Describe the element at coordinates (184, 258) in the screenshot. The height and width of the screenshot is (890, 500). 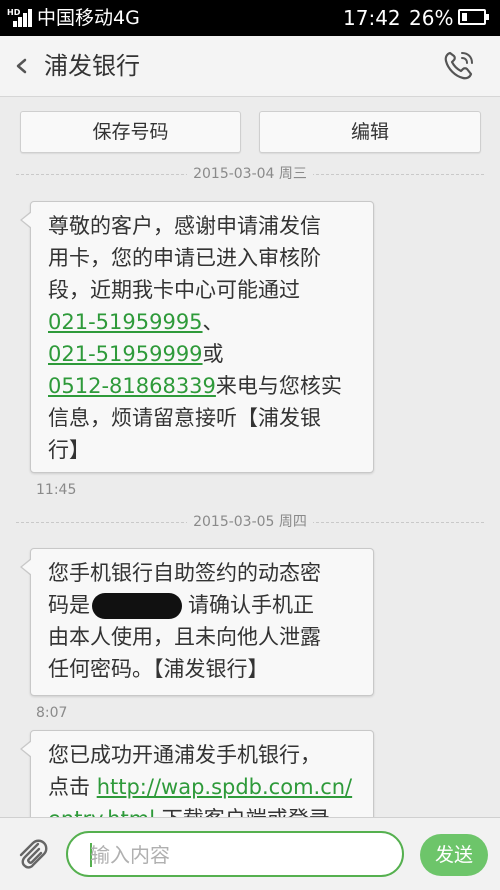
I see `message-text: 用卡，您的申请已进入审核阶` at that location.